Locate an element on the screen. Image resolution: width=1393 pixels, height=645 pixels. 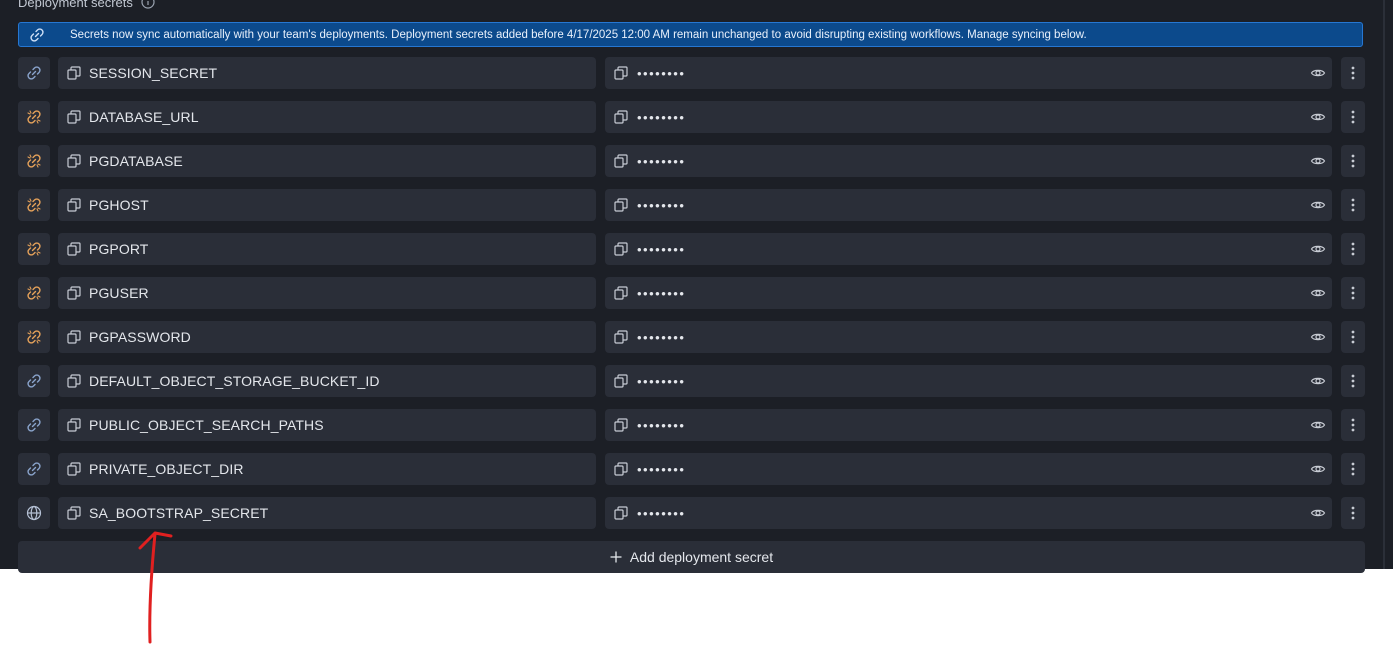
secret-key-field: PRIVATE_OBJECT_DIR is located at coordinates (327, 469).